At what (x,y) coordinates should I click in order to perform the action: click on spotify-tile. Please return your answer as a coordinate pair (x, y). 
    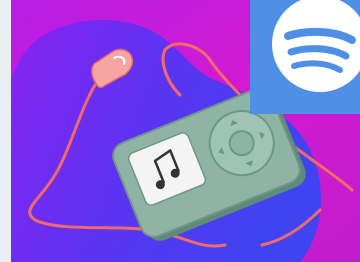
    Looking at the image, I should click on (305, 57).